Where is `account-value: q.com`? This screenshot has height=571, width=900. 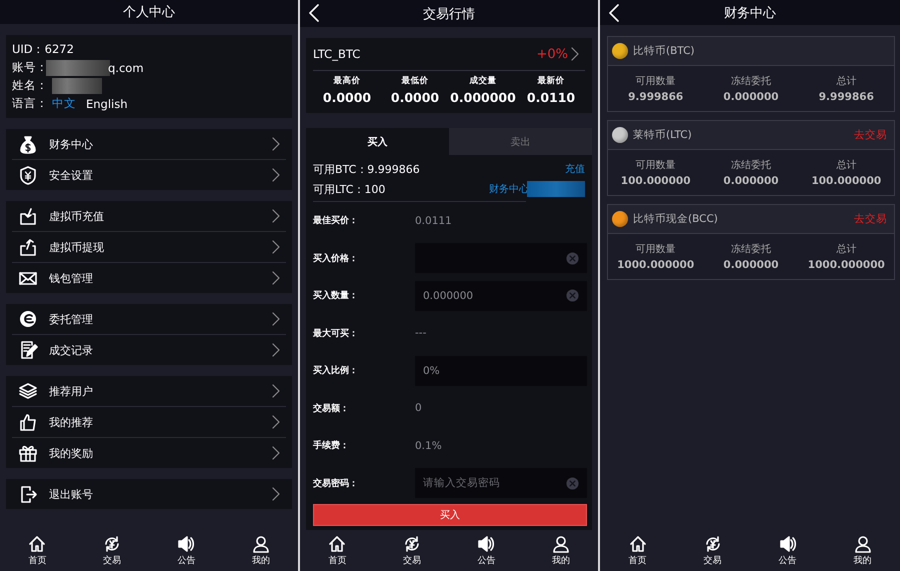 account-value: q.com is located at coordinates (126, 67).